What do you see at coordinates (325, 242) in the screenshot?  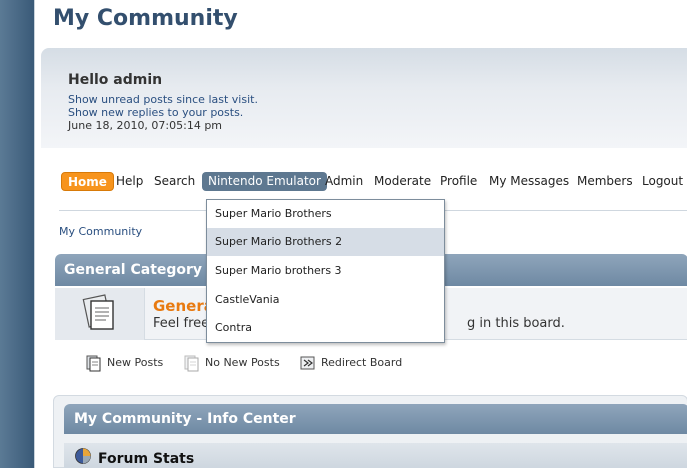 I see `dropdown-item-super-mario-brothers-2: Super Mario Brothers 2` at bounding box center [325, 242].